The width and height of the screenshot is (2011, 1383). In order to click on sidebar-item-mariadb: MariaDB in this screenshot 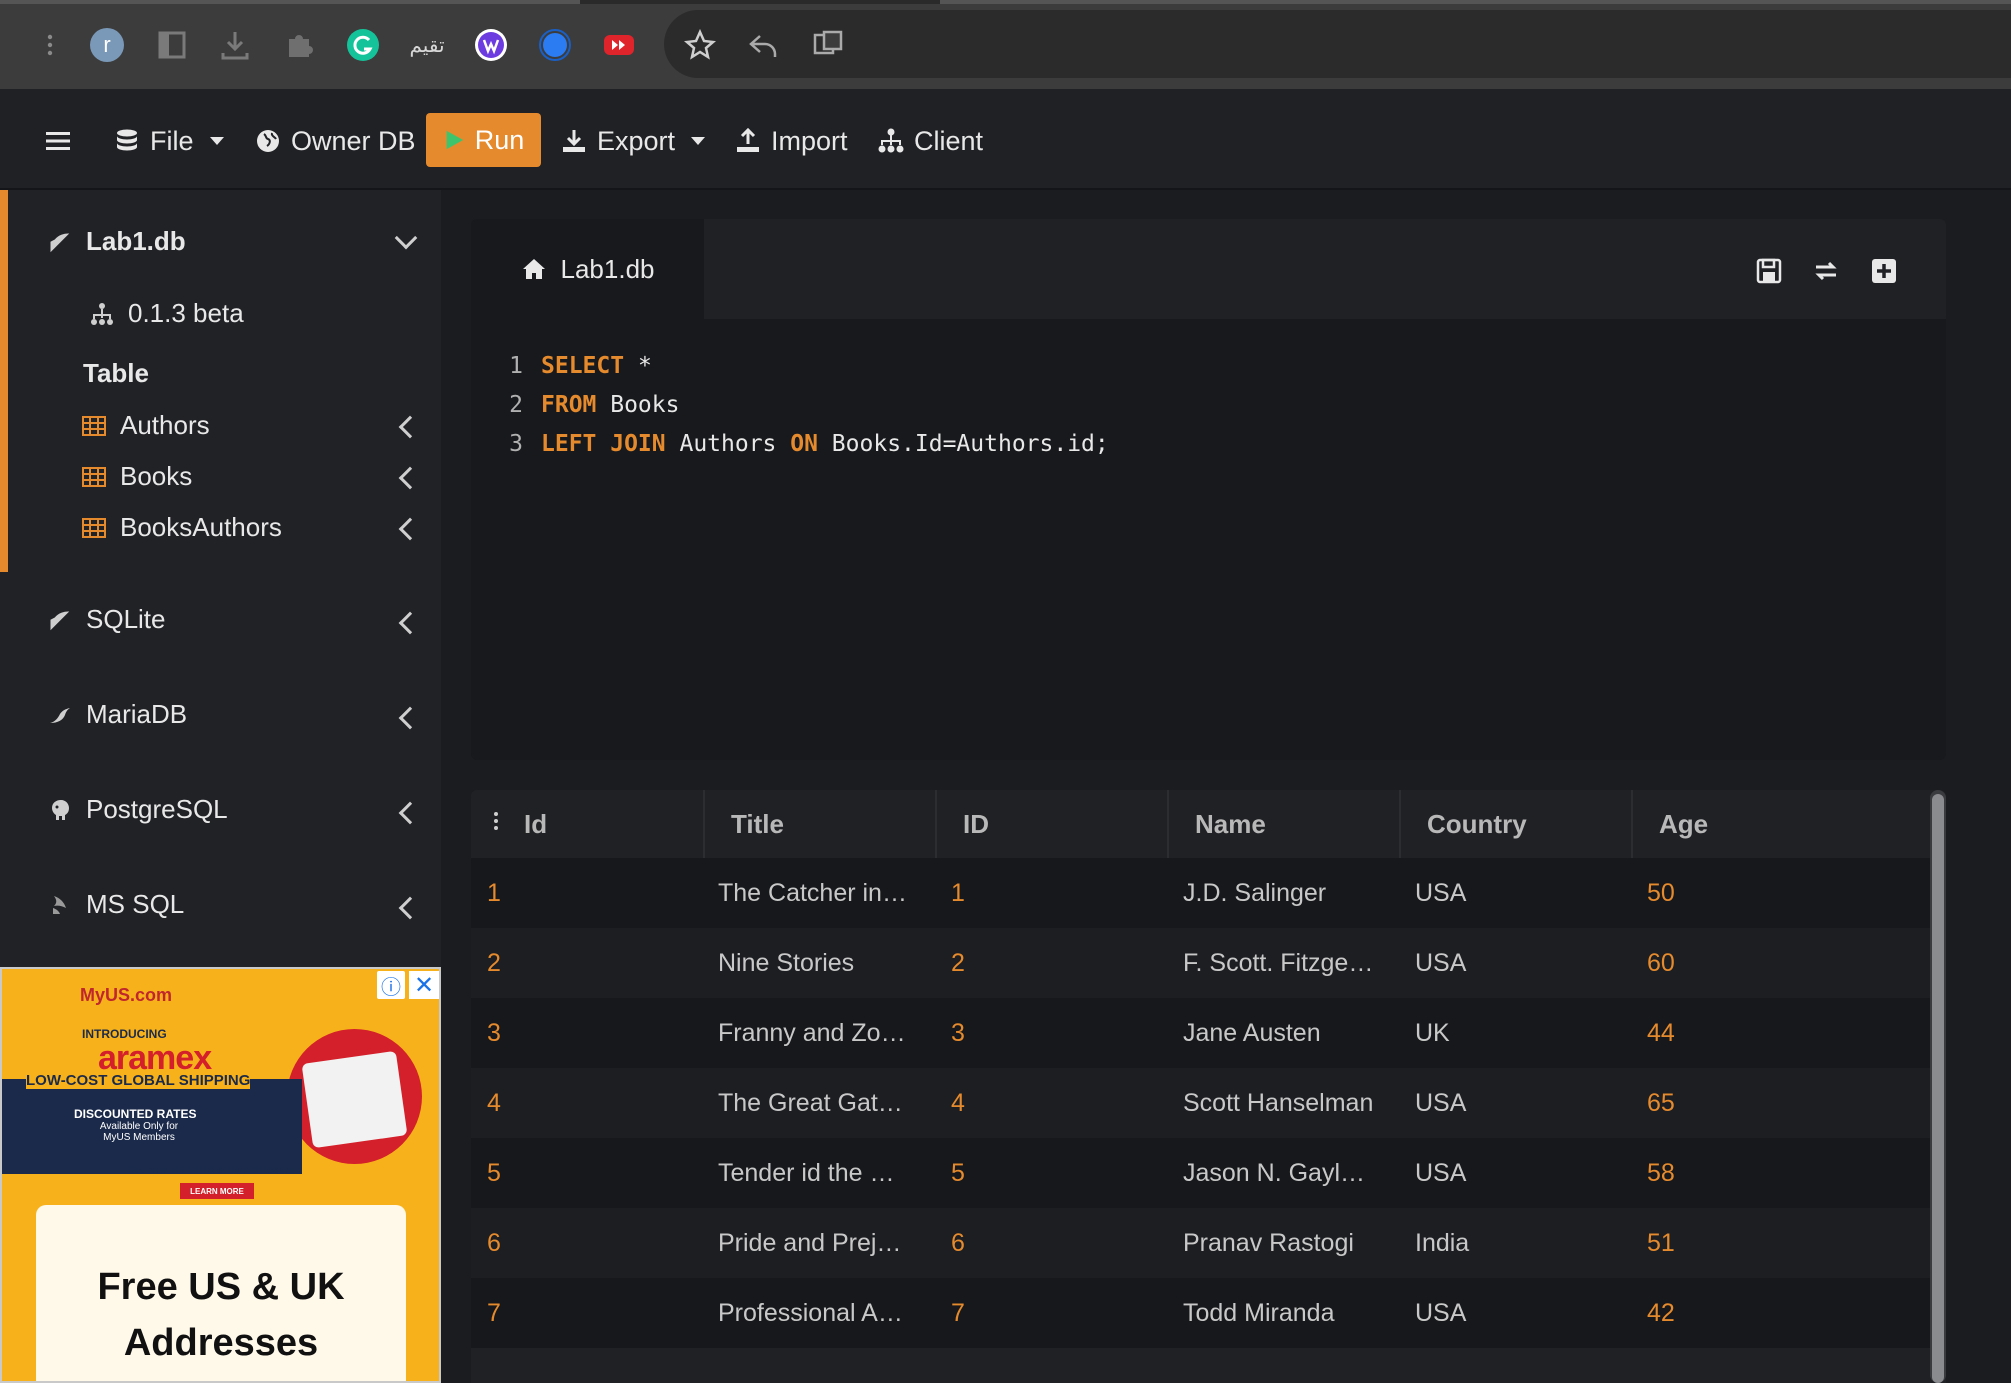, I will do `click(117, 714)`.